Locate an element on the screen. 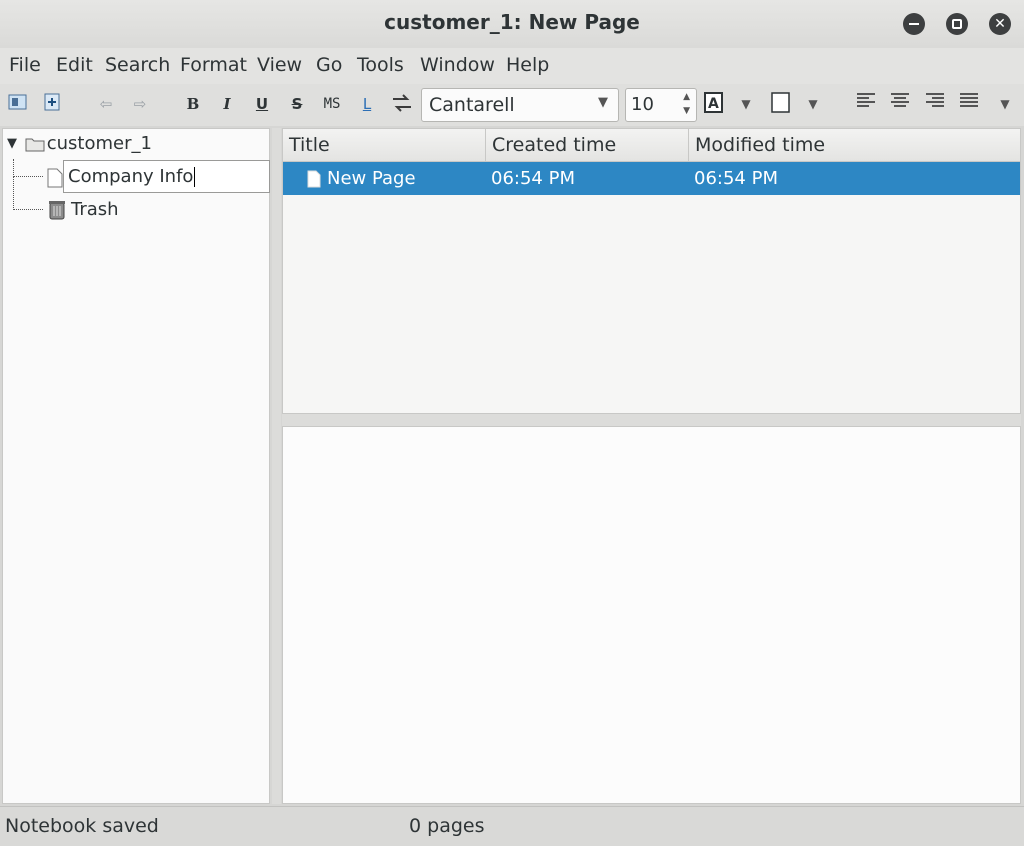  link-button: L is located at coordinates (367, 104).